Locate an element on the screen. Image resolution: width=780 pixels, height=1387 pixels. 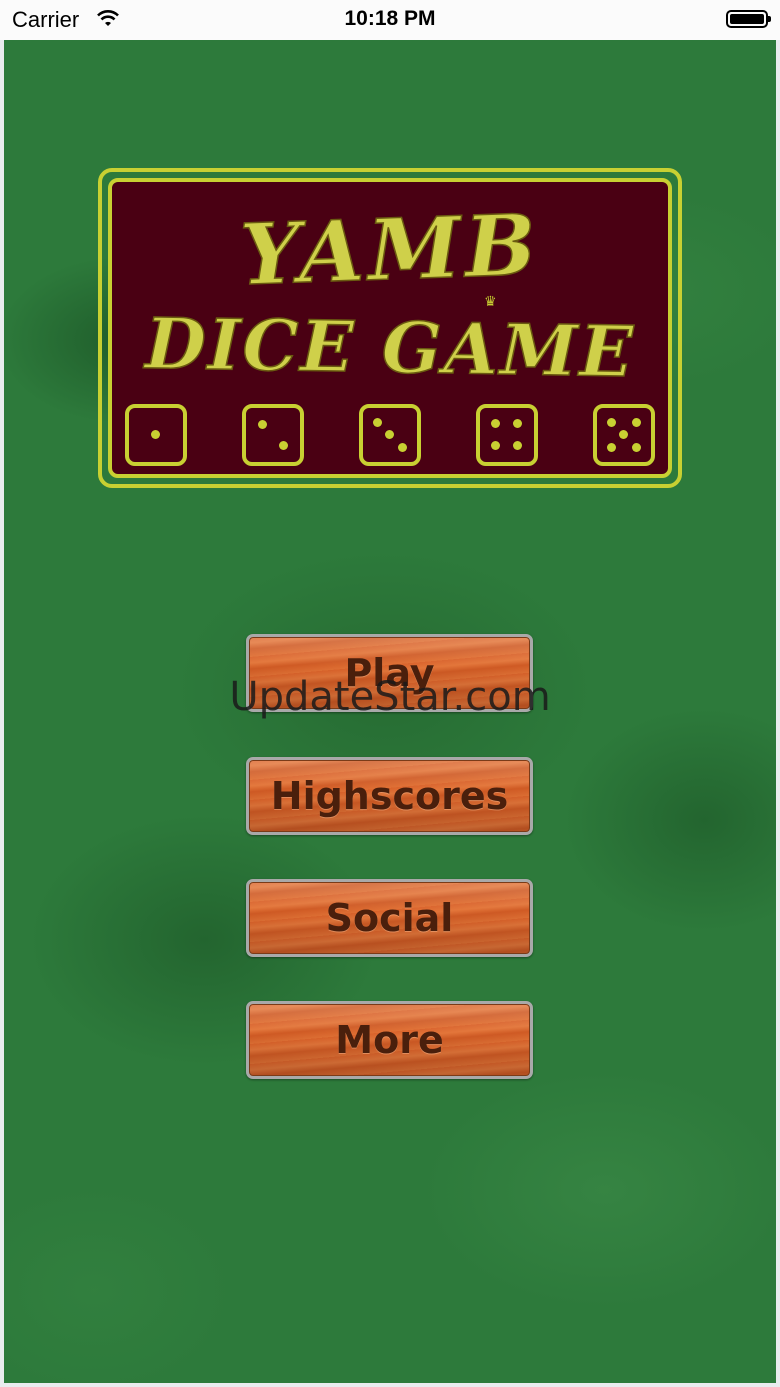
highscores-button: Highscores is located at coordinates (389, 796).